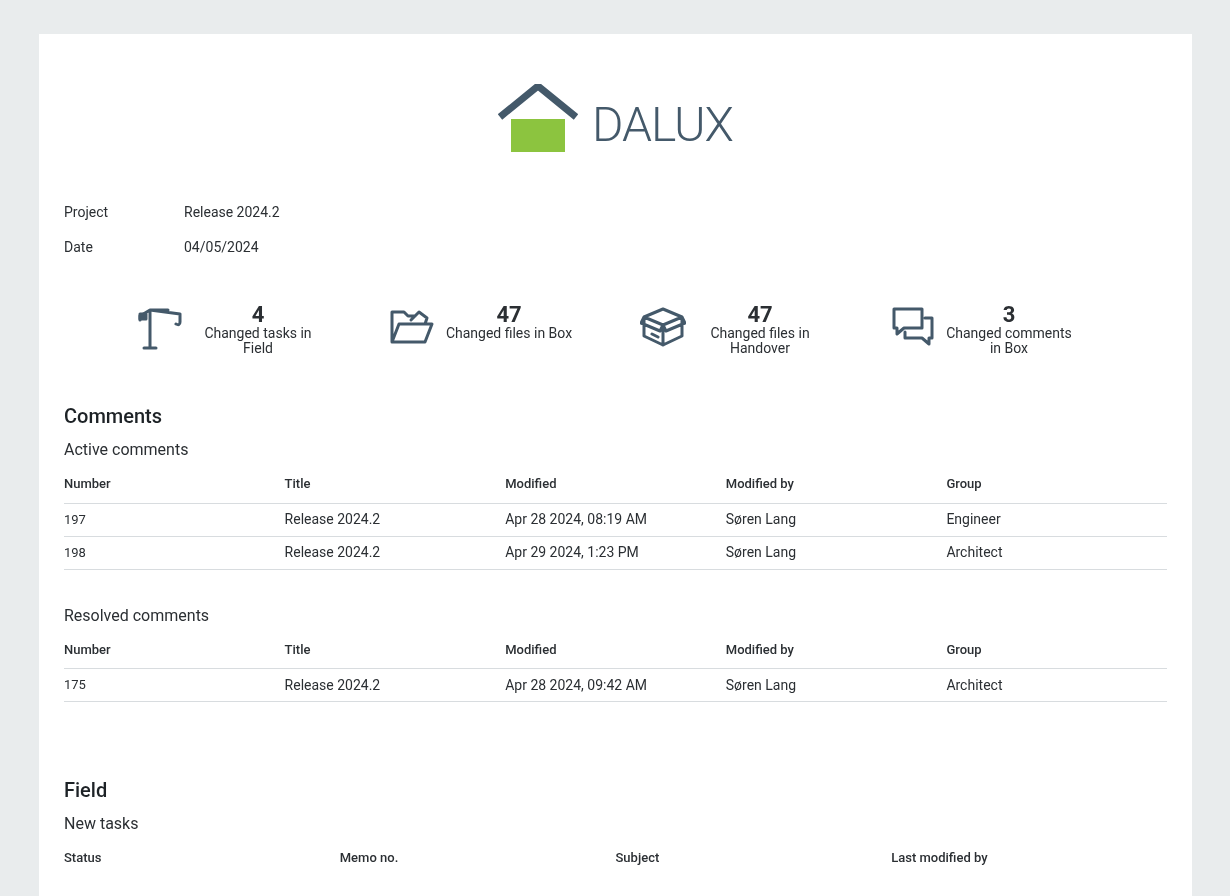 The height and width of the screenshot is (896, 1230). What do you see at coordinates (75, 685) in the screenshot?
I see `table-cell: 175` at bounding box center [75, 685].